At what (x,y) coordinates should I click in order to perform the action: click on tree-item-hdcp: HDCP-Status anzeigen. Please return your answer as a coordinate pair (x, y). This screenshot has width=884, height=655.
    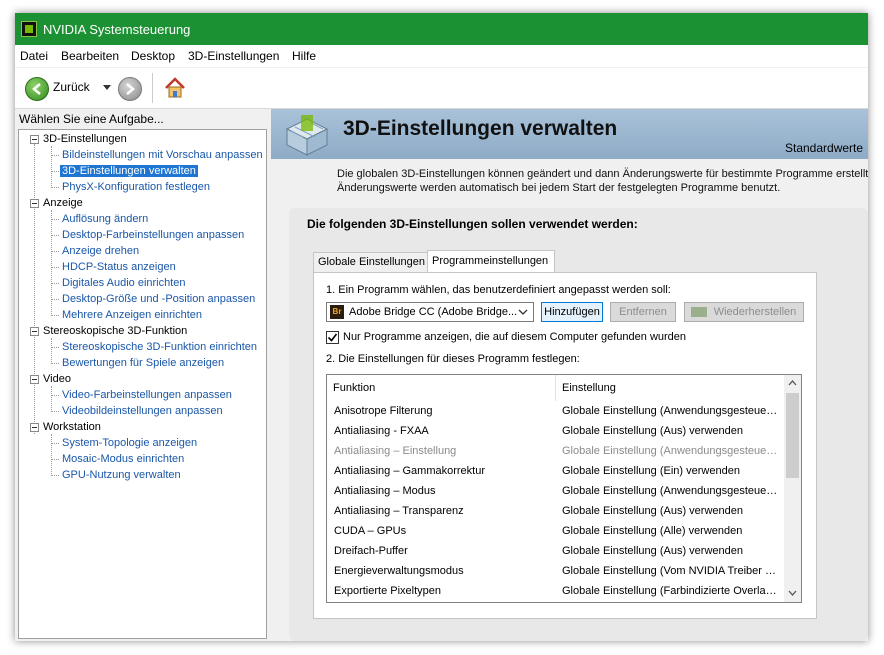
    Looking at the image, I should click on (119, 267).